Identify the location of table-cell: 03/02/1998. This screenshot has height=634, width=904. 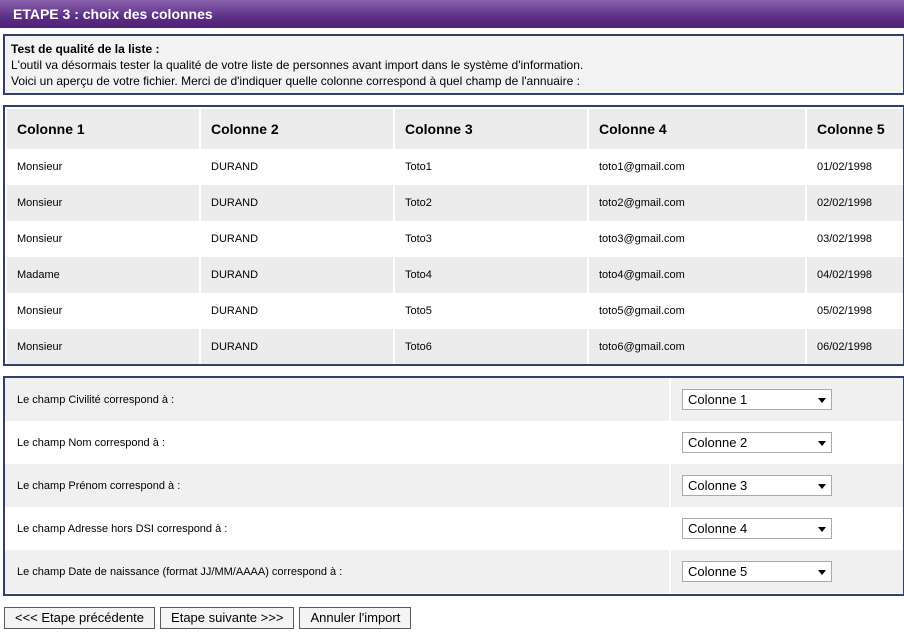
(855, 239).